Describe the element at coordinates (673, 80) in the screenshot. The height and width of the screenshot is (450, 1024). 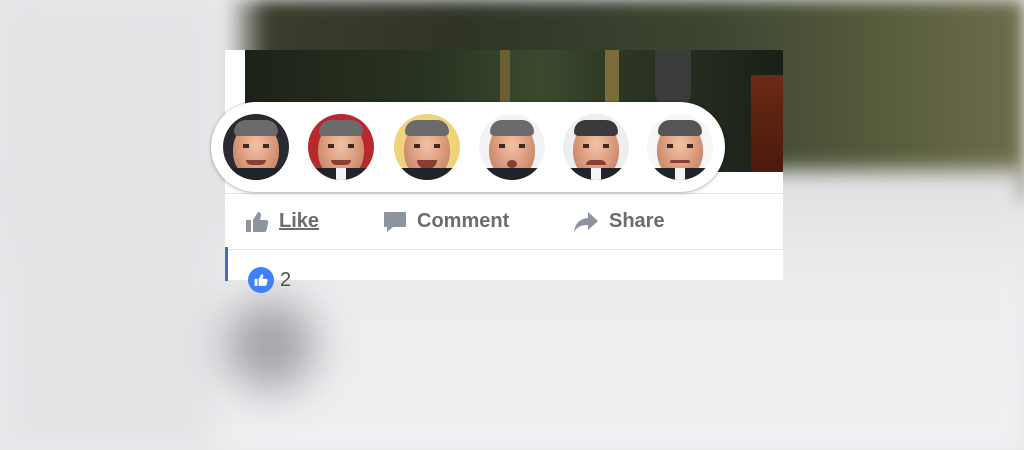
I see `photo-lamp` at that location.